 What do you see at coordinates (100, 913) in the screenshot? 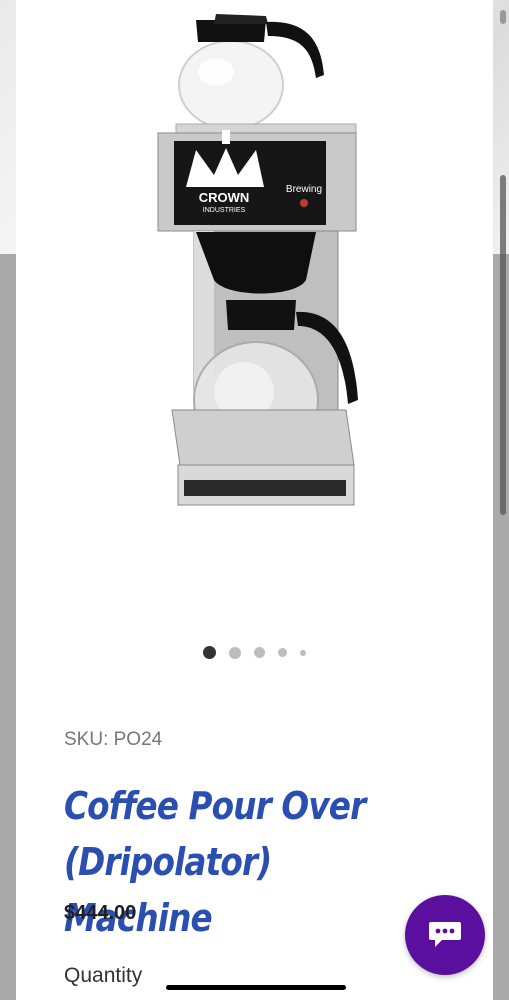
I see `product-price: $444.00` at bounding box center [100, 913].